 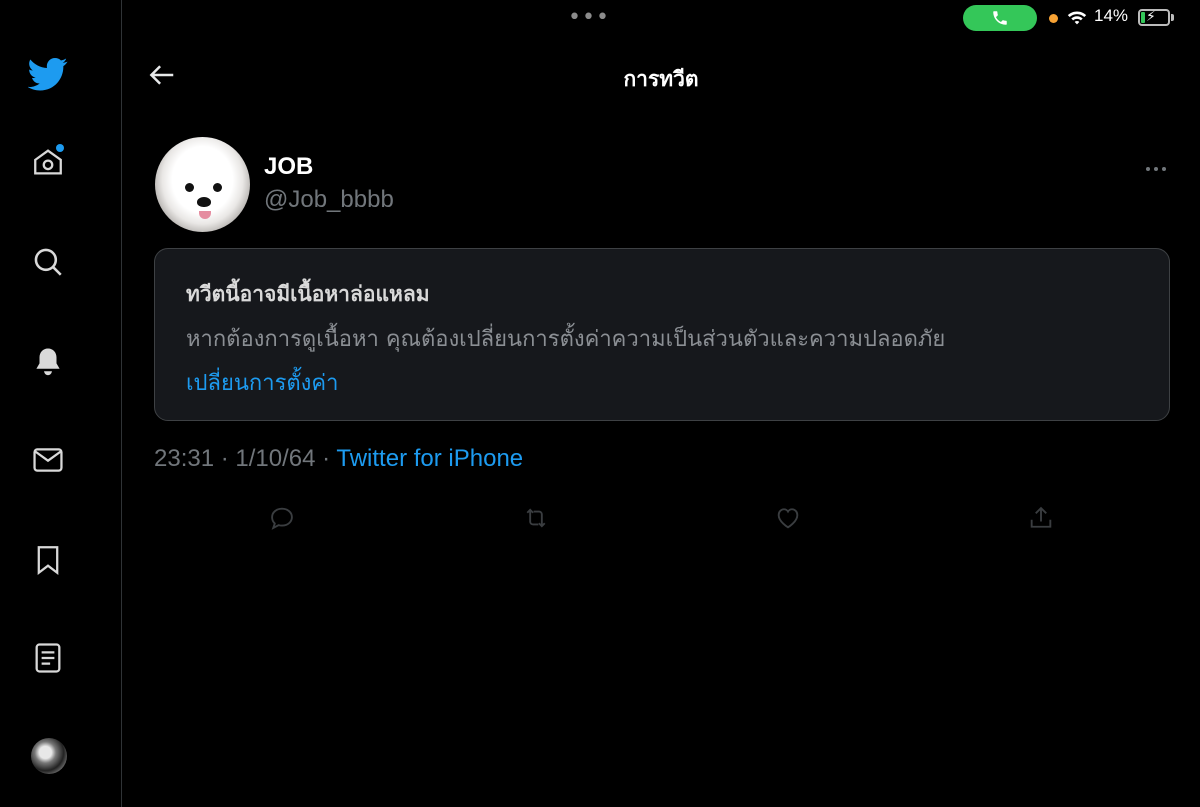 What do you see at coordinates (60, 148) in the screenshot?
I see `notification-dot` at bounding box center [60, 148].